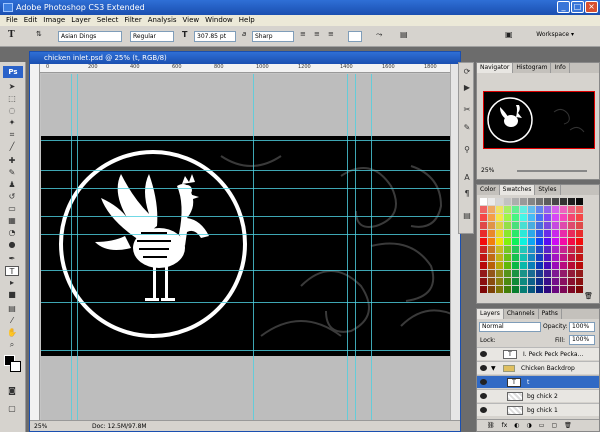 The height and width of the screenshot is (432, 600). Describe the element at coordinates (467, 89) in the screenshot. I see `actions-icon: ▶` at that location.